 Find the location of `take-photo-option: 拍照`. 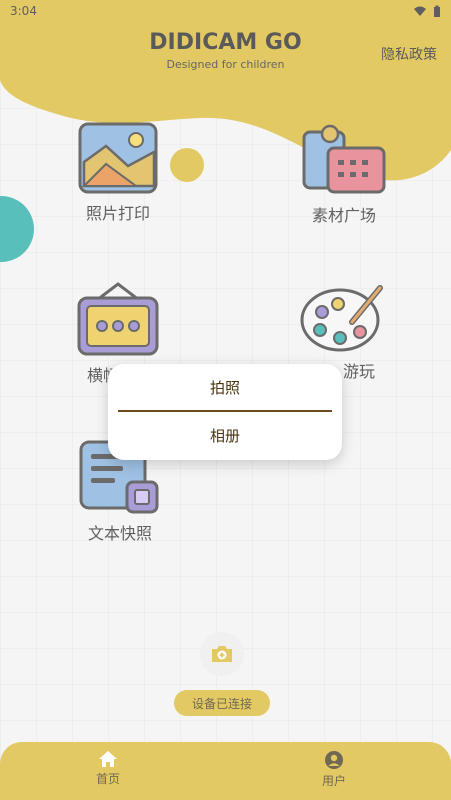

take-photo-option: 拍照 is located at coordinates (225, 387).